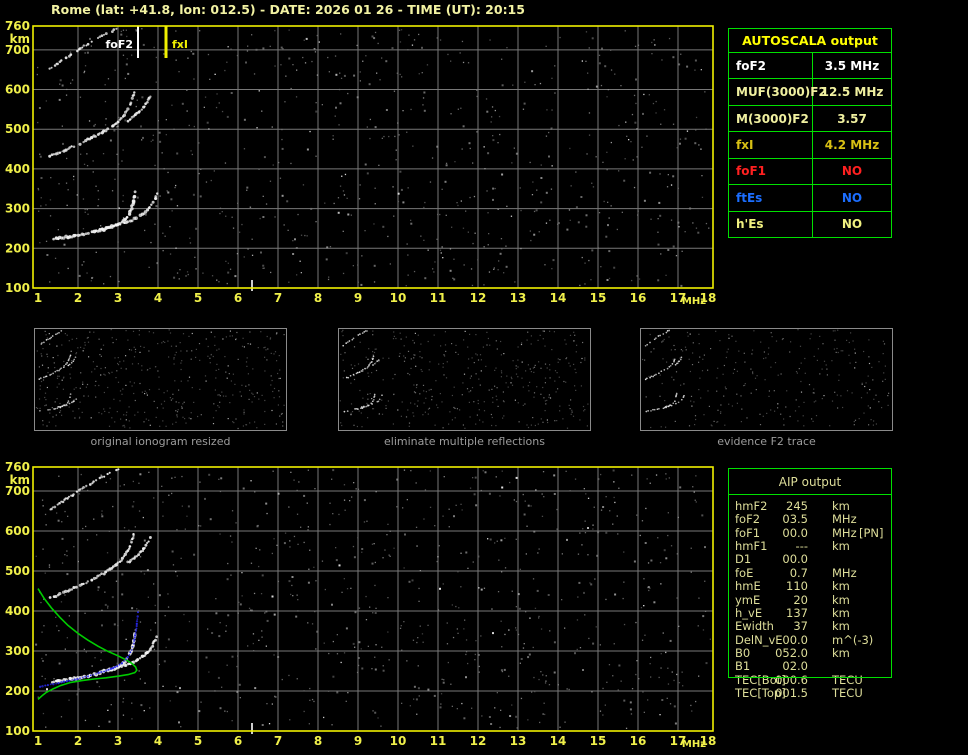 Image resolution: width=968 pixels, height=755 pixels. Describe the element at coordinates (771, 198) in the screenshot. I see `autoscala-row-label: ftEs` at that location.